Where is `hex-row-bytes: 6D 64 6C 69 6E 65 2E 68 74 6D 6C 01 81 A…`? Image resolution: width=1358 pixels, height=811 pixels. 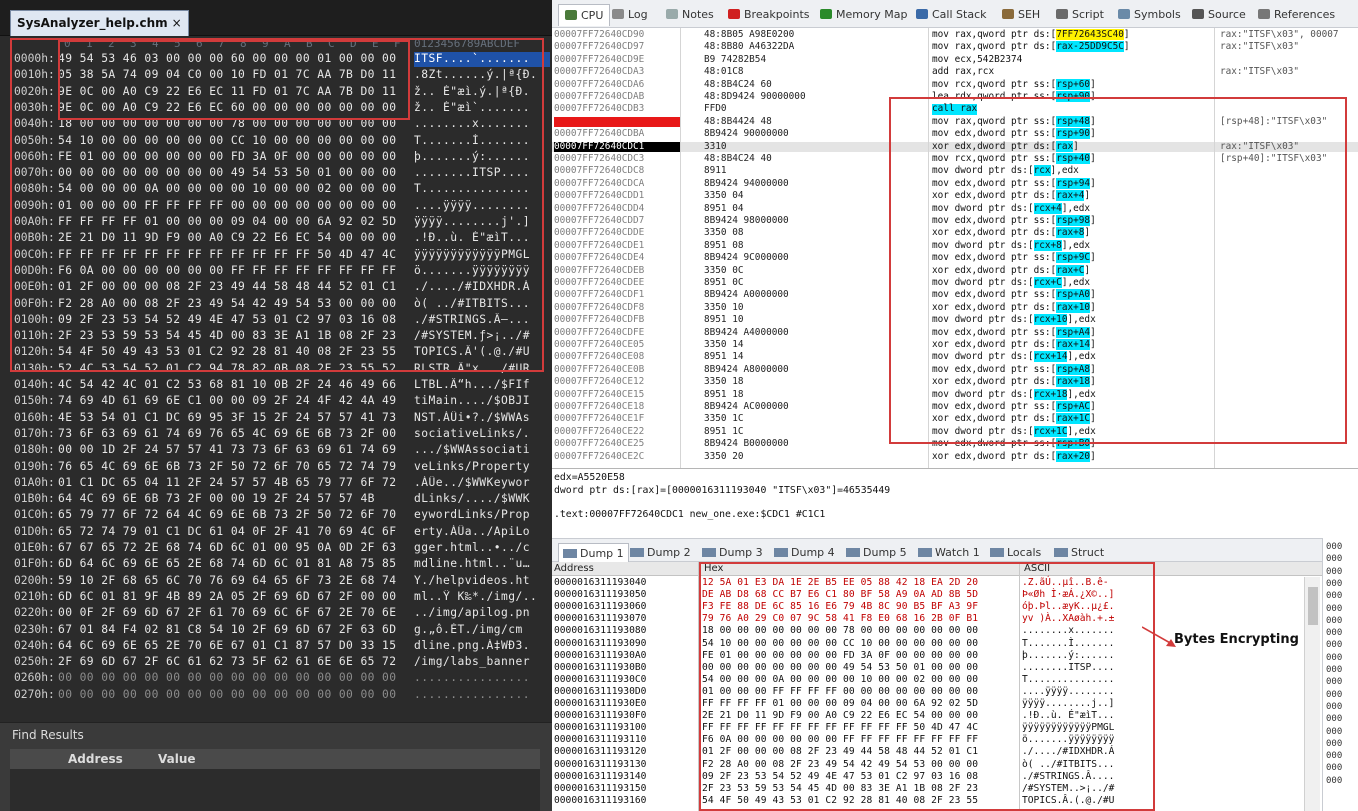 hex-row-bytes: 6D 64 6C 69 6E 65 2E 68 74 6D 6C 01 81 A… is located at coordinates (233, 564).